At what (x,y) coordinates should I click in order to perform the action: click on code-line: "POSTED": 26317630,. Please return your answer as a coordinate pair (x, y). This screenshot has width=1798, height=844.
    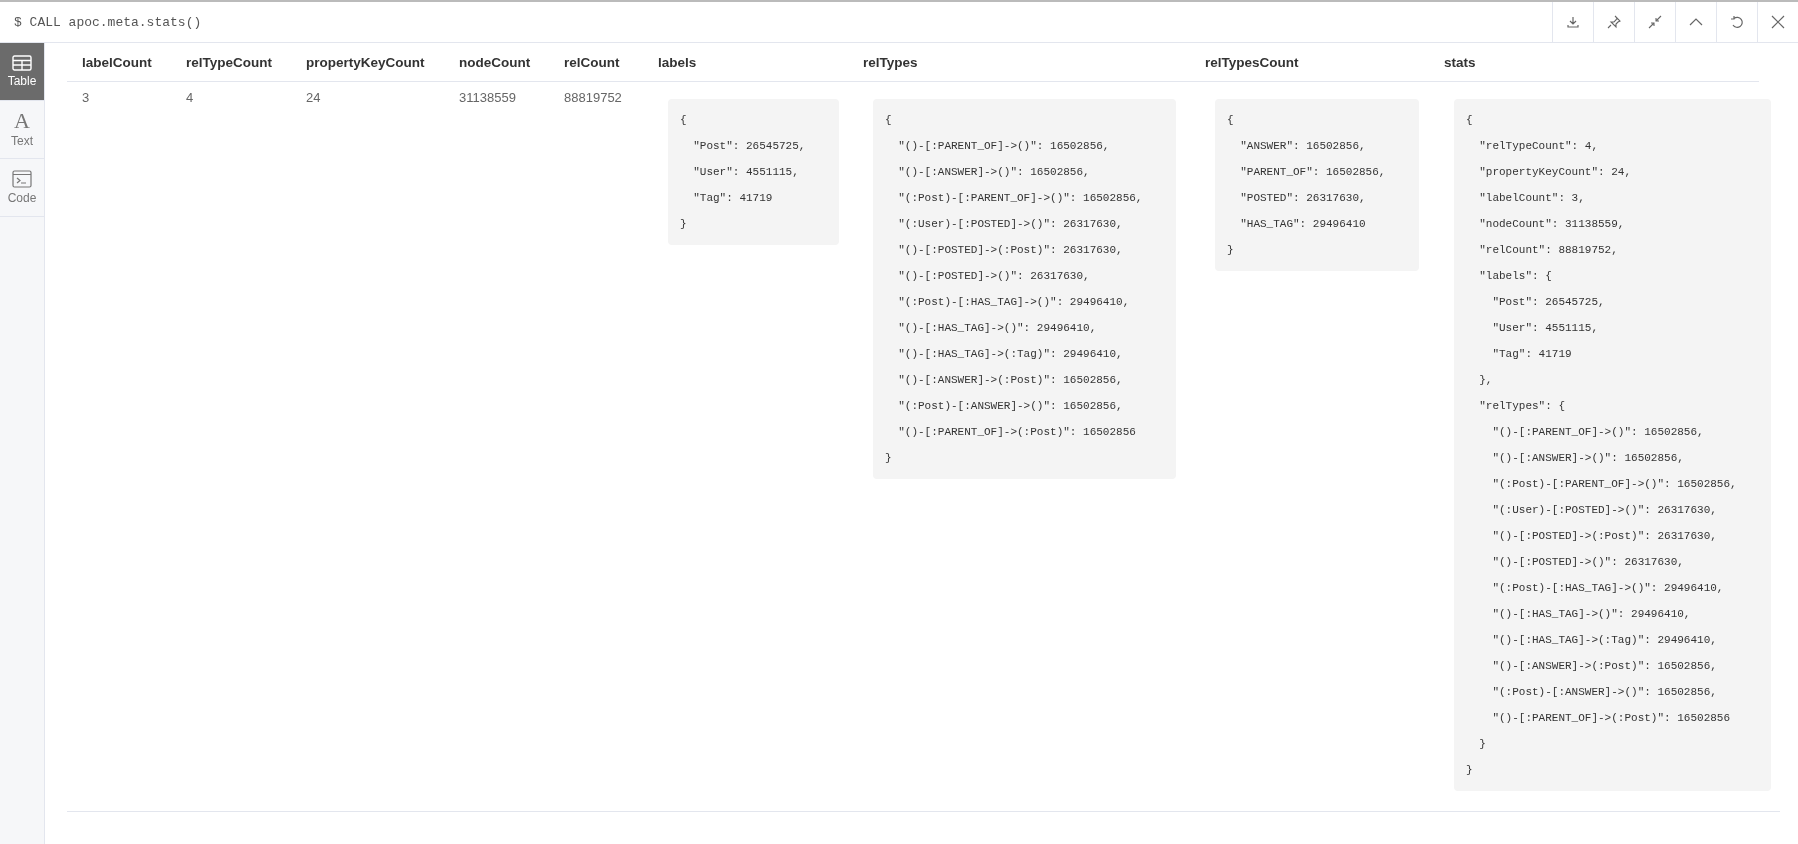
    Looking at the image, I should click on (1303, 198).